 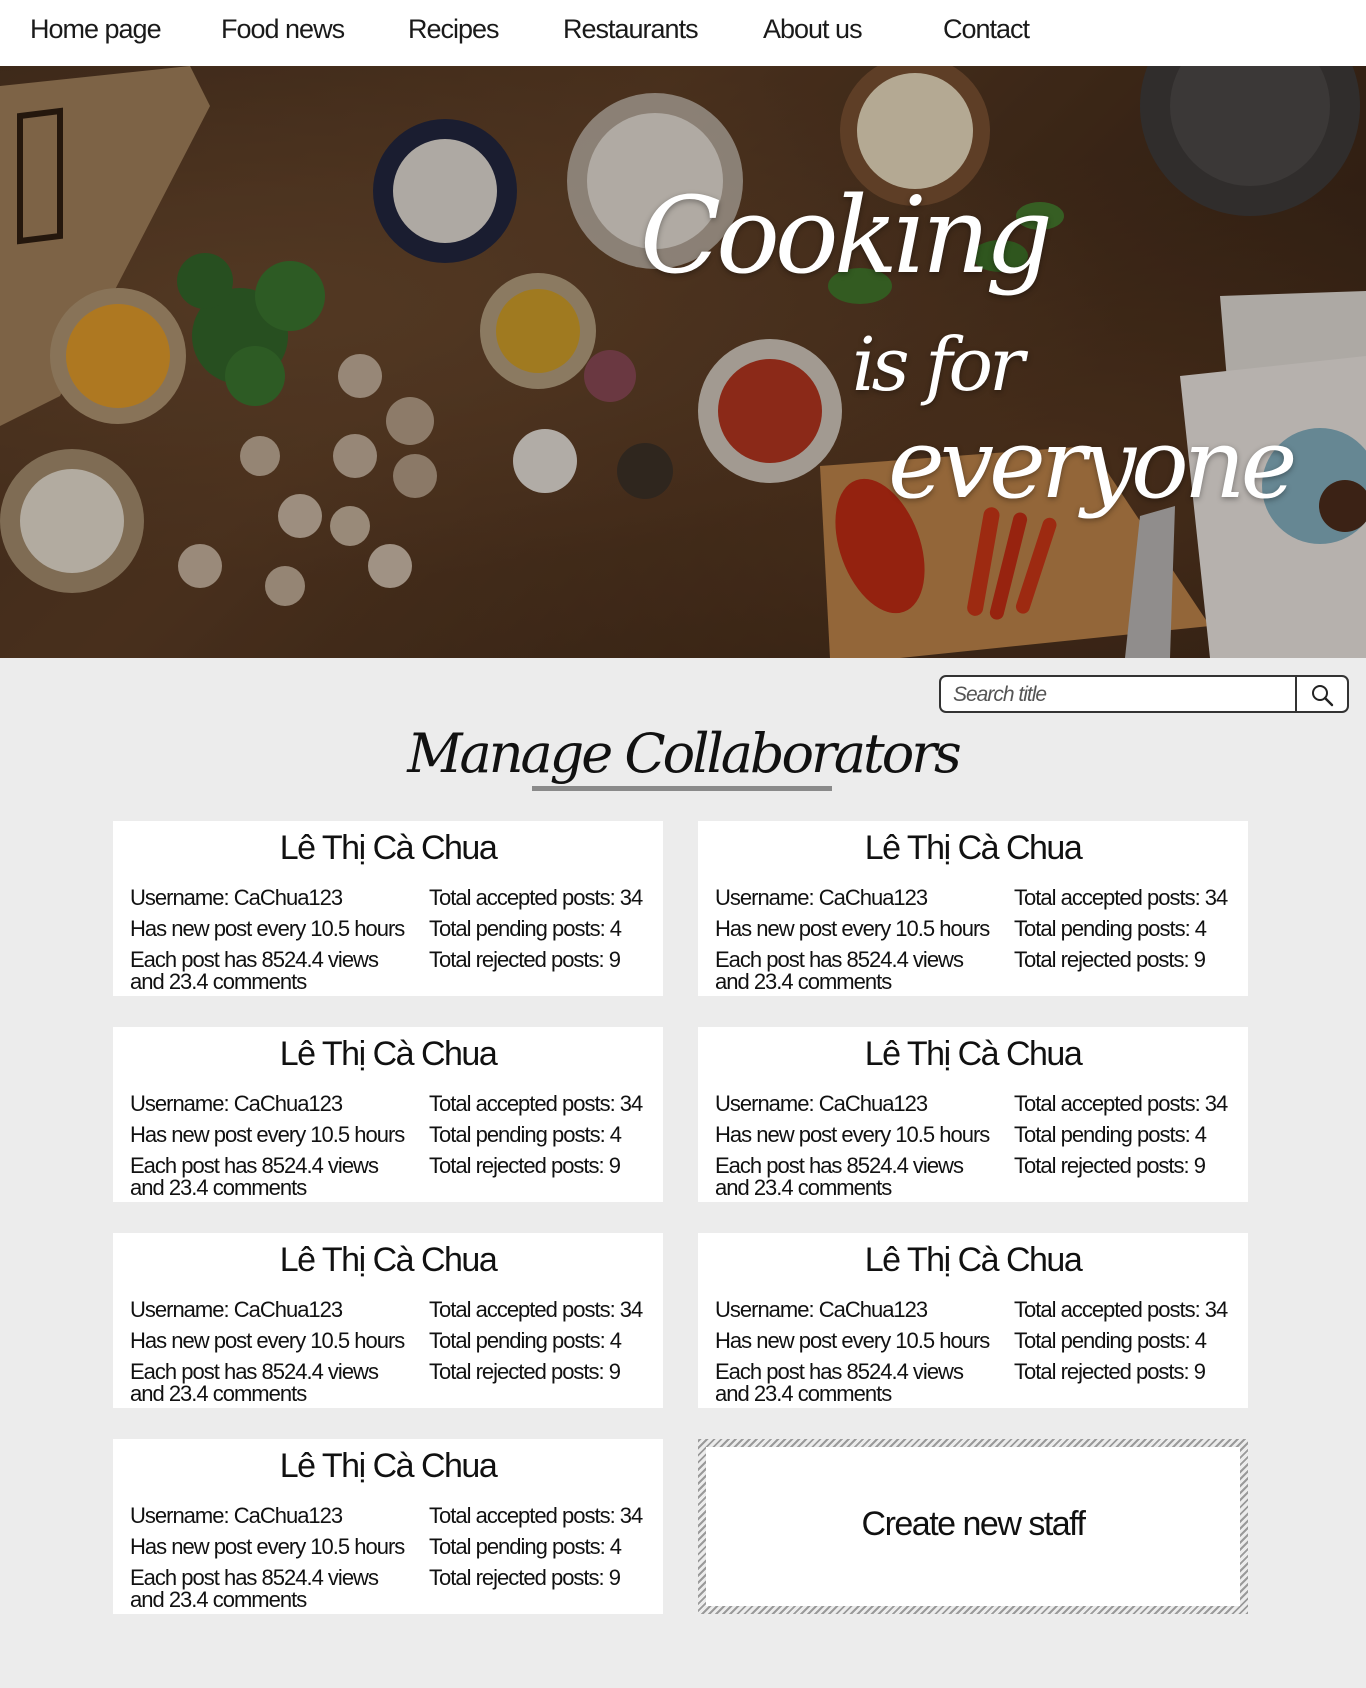 I want to click on nav-home-page: Home page, so click(x=96, y=29).